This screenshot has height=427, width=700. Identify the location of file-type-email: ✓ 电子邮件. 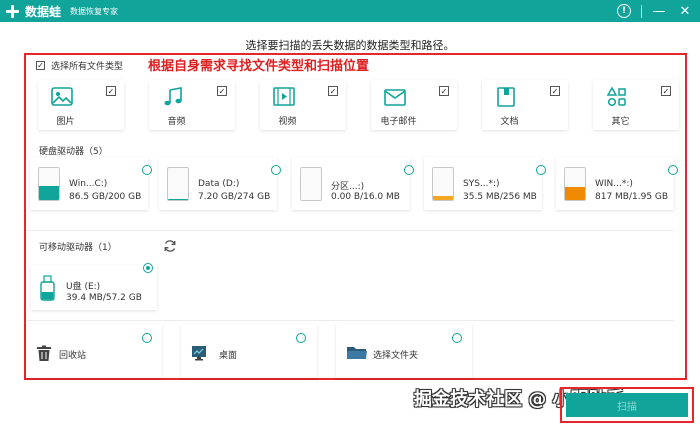
(414, 105).